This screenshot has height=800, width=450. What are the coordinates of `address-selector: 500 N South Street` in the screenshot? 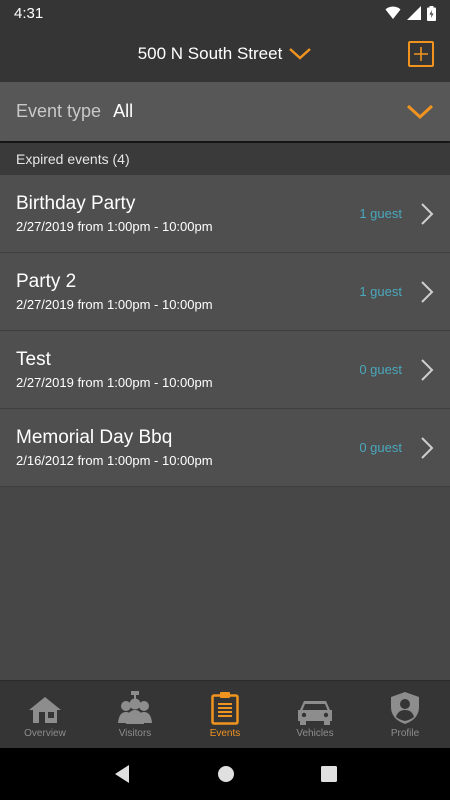 It's located at (225, 54).